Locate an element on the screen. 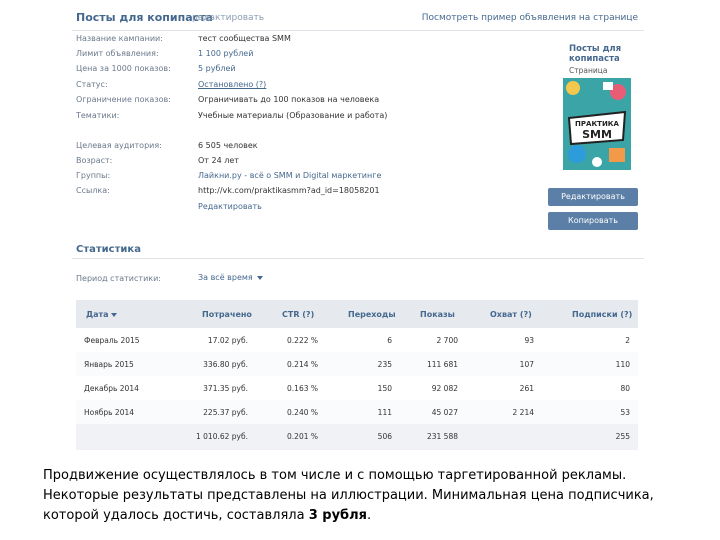 The height and width of the screenshot is (540, 720). cell-clicks: 150 is located at coordinates (384, 388).